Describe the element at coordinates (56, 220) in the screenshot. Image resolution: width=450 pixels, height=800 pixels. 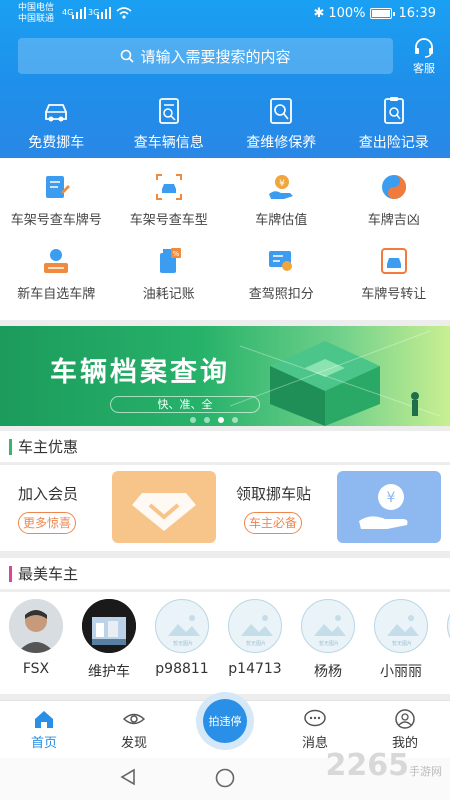
I see `grid-label: 车架号查车牌号` at that location.